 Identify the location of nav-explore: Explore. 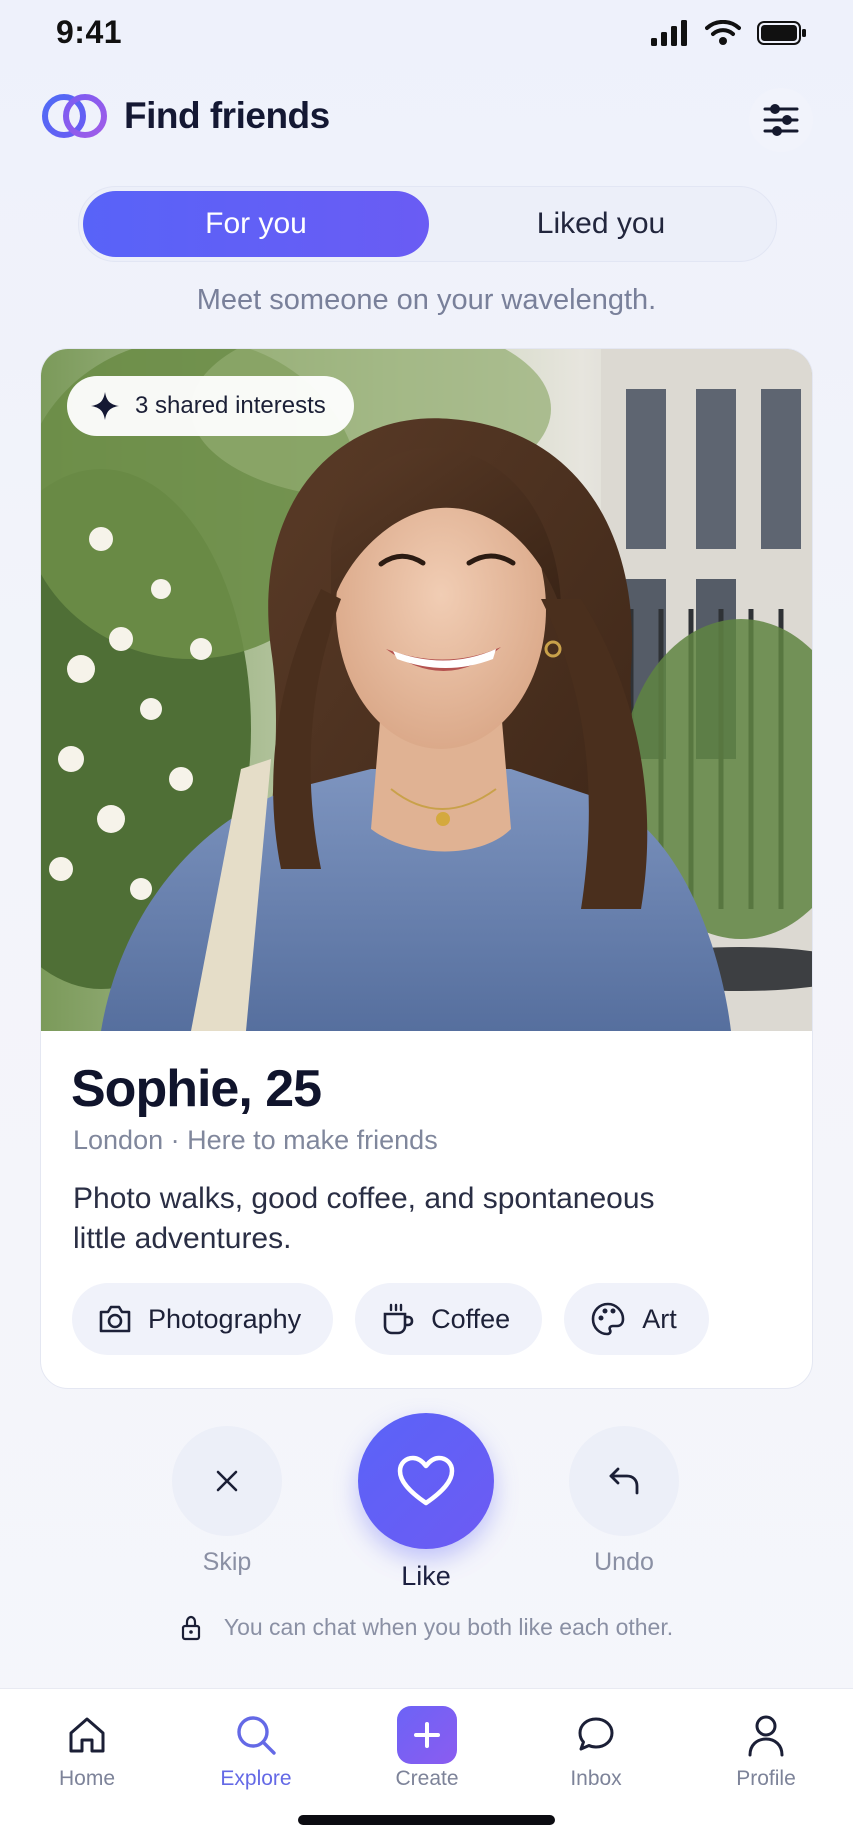
(256, 1749).